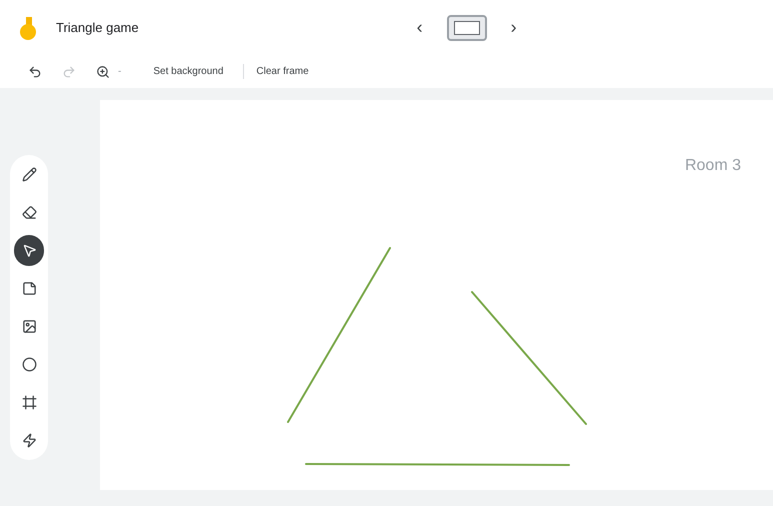 The width and height of the screenshot is (773, 506). Describe the element at coordinates (182, 71) in the screenshot. I see `toolbar-button: Set background` at that location.